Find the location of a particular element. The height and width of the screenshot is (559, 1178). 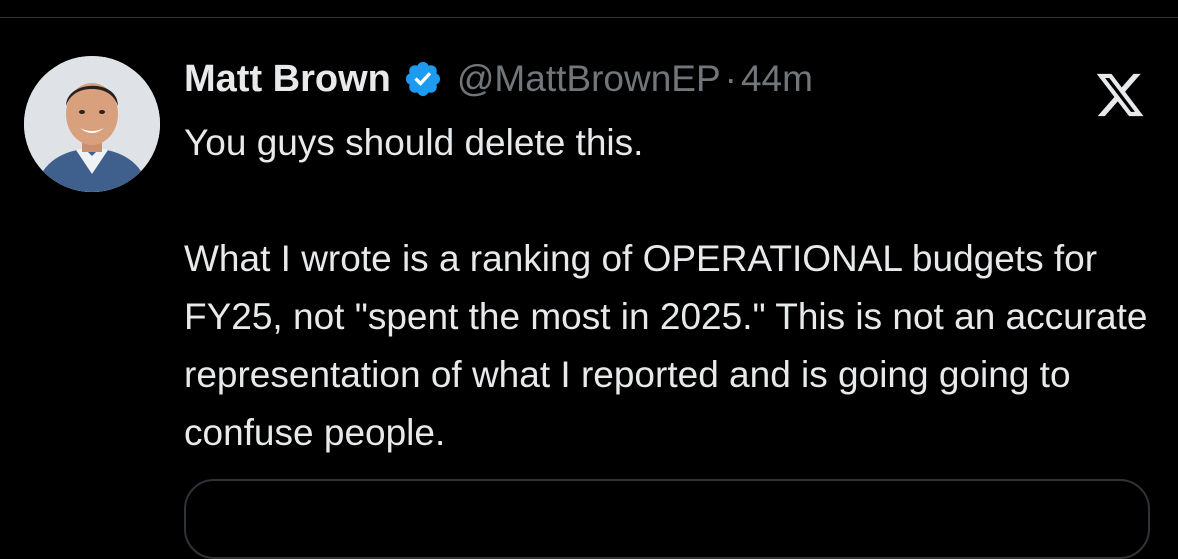

top-divider is located at coordinates (589, 9).